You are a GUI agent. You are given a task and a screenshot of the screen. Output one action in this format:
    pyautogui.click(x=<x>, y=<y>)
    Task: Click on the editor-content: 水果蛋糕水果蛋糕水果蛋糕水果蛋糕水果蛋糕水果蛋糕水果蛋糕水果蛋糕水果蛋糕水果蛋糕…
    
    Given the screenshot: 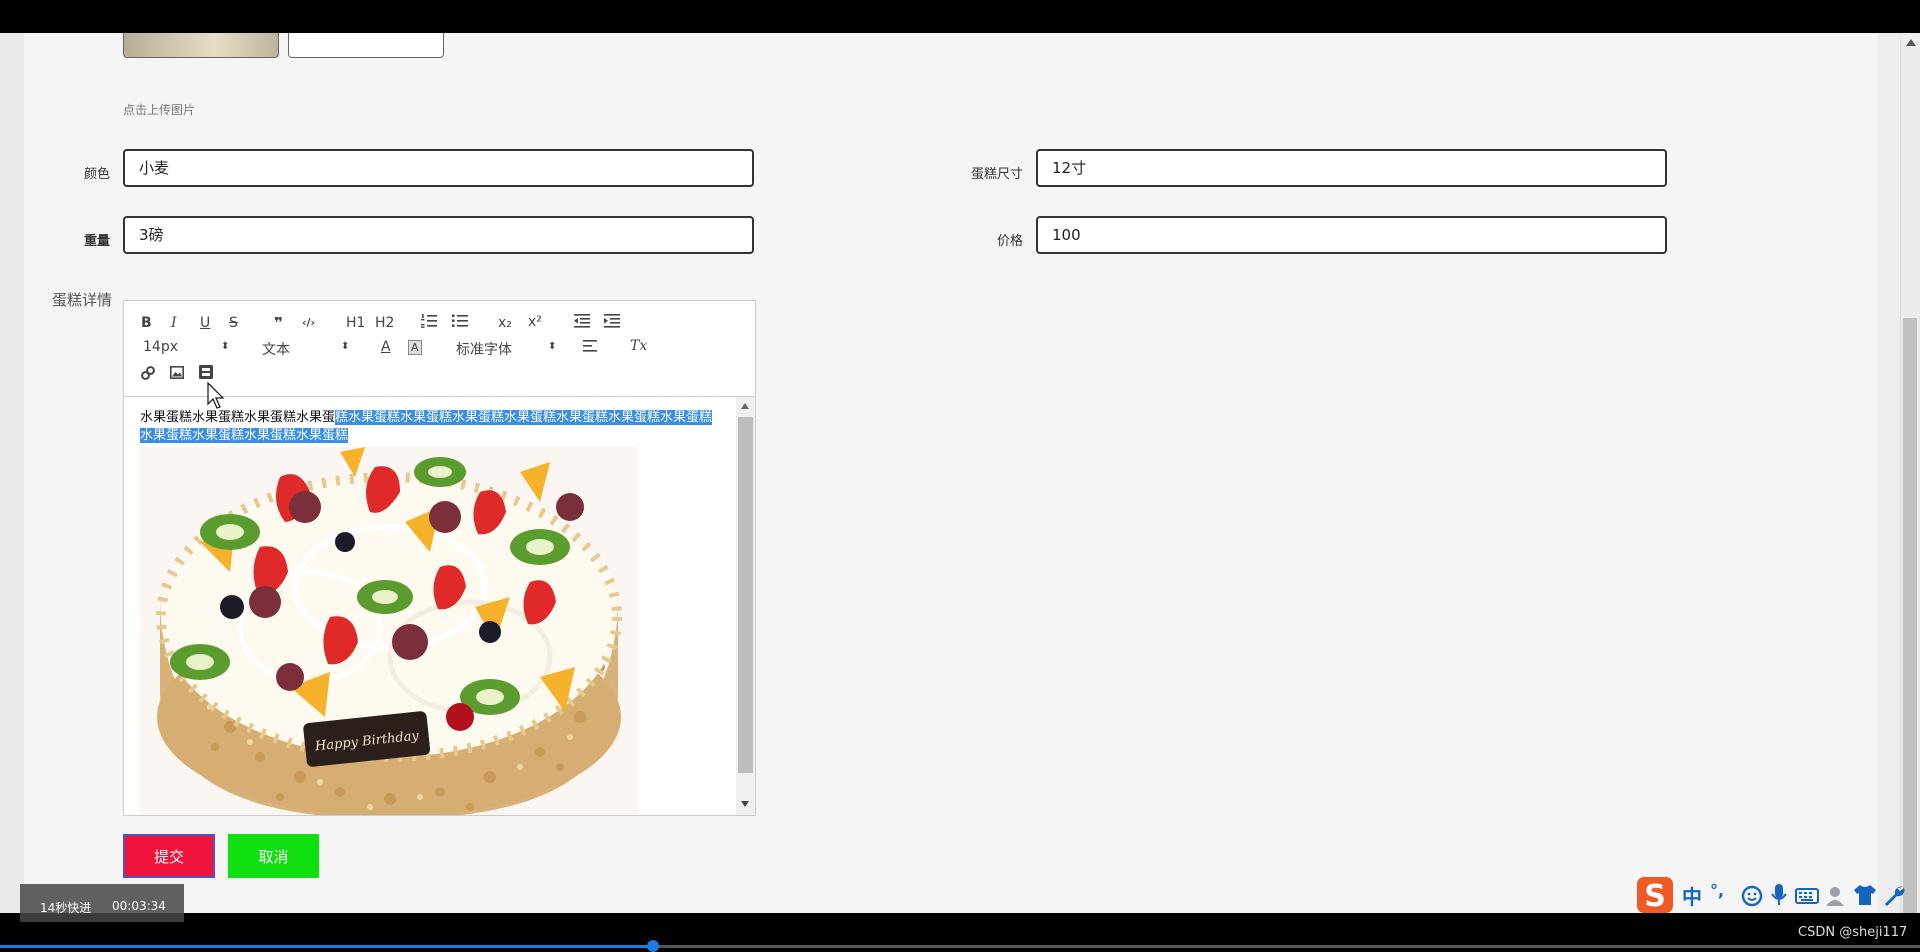 What is the action you would take?
    pyautogui.click(x=430, y=606)
    